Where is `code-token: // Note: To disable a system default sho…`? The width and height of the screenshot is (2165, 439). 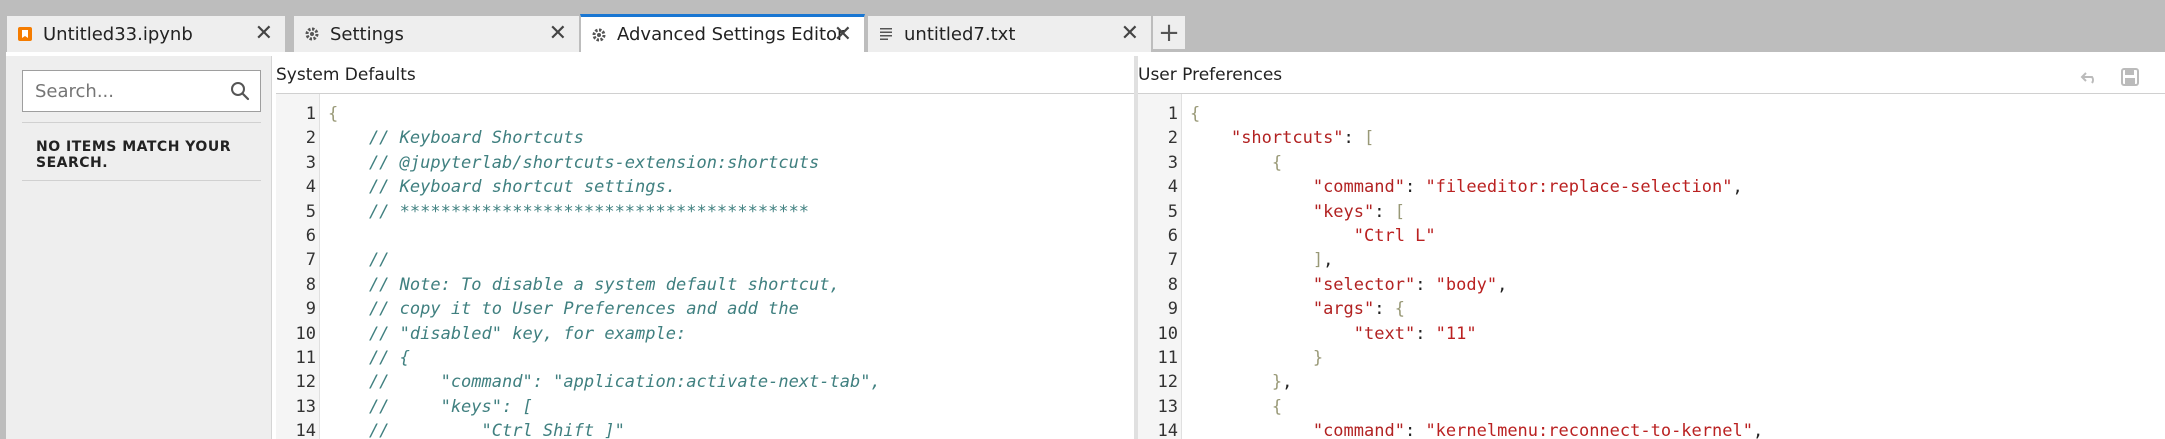
code-token: // Note: To disable a system default sho… is located at coordinates (584, 284).